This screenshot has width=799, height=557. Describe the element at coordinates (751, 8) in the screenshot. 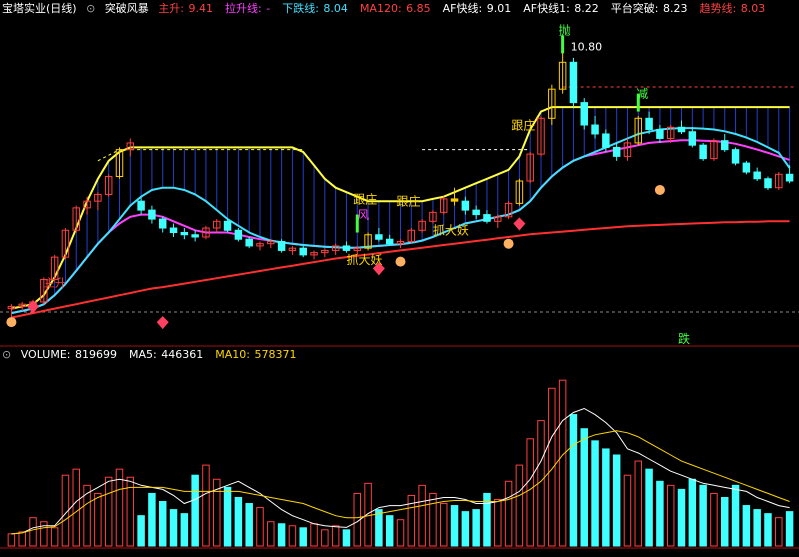

I see `header-value: 8.03` at that location.